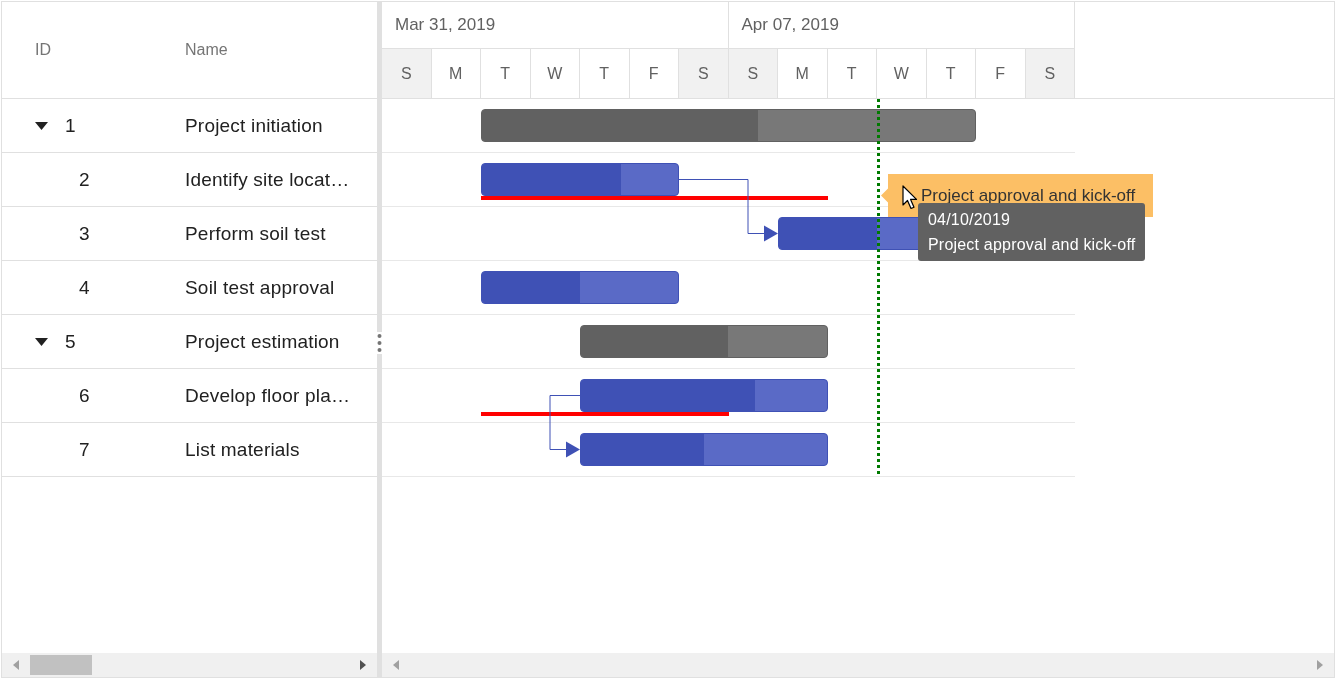 The width and height of the screenshot is (1336, 680). What do you see at coordinates (84, 287) in the screenshot?
I see `task-id: 4` at bounding box center [84, 287].